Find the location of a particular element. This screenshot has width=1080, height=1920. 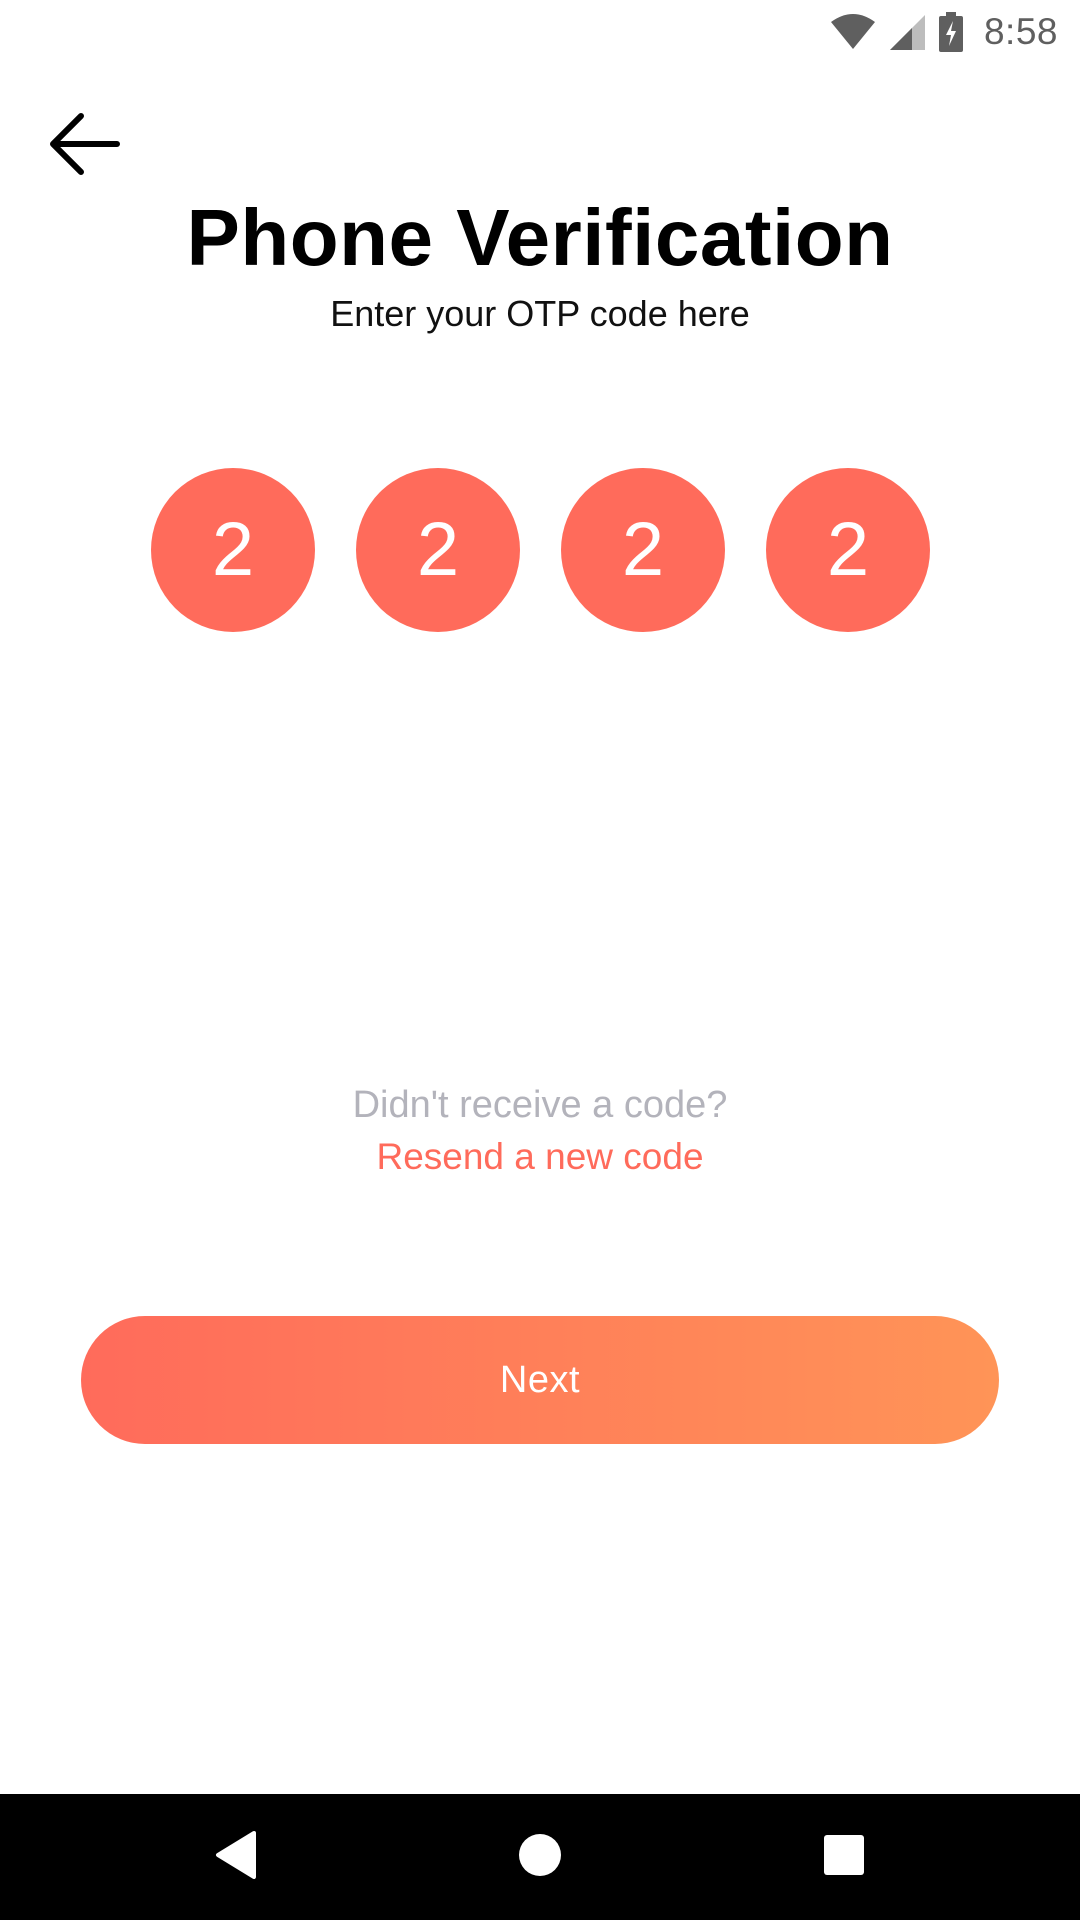

next-button-label: Next is located at coordinates (540, 1379).